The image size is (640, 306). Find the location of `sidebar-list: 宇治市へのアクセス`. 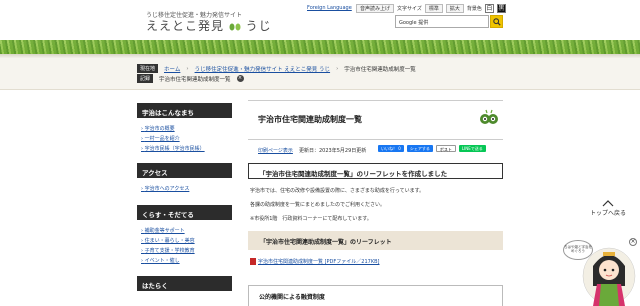

sidebar-list: 宇治市へのアクセス is located at coordinates (184, 189).